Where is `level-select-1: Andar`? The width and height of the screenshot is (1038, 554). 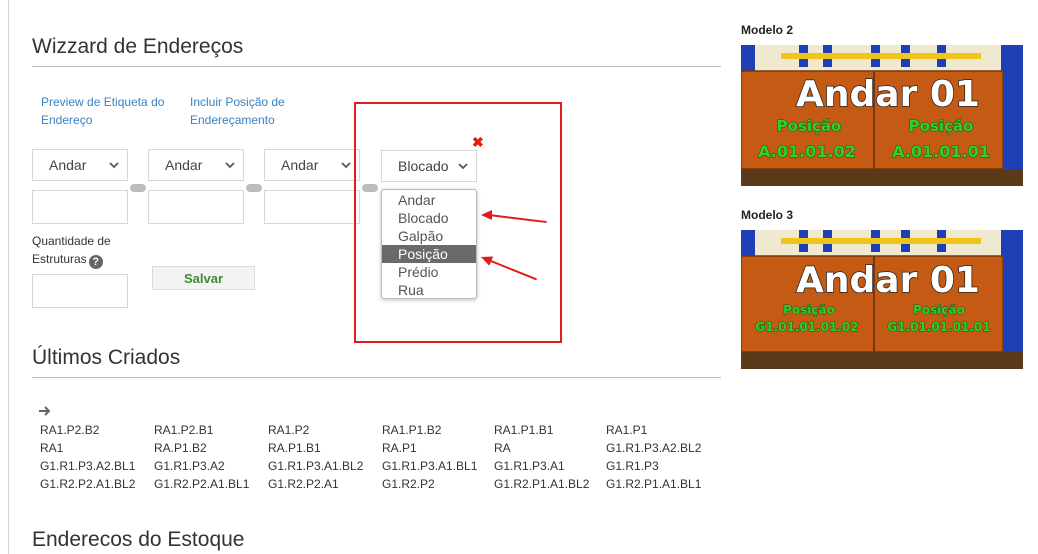 level-select-1: Andar is located at coordinates (80, 165).